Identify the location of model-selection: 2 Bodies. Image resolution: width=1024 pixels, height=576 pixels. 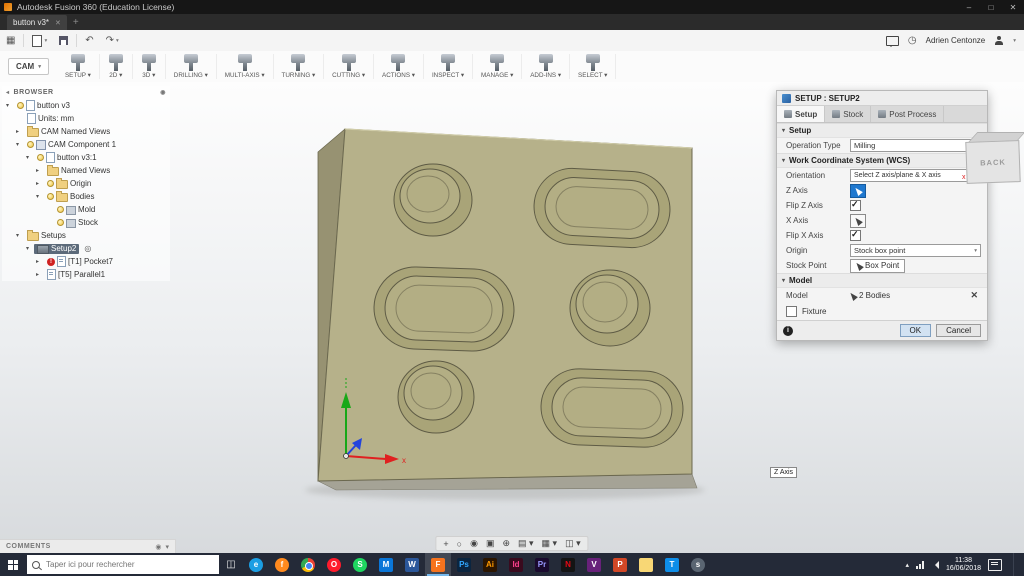
(907, 295).